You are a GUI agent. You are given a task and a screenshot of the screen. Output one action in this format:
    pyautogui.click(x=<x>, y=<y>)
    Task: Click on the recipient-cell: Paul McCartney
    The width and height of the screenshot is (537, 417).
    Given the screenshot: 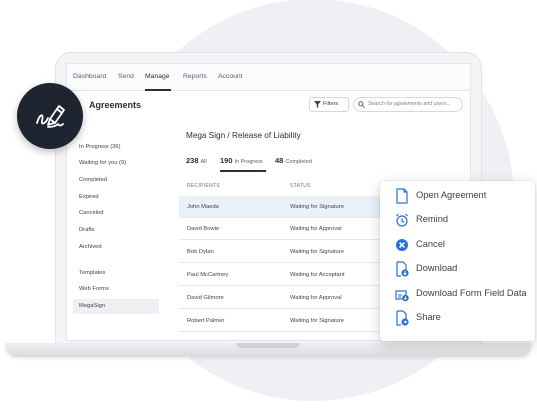 What is the action you would take?
    pyautogui.click(x=208, y=275)
    